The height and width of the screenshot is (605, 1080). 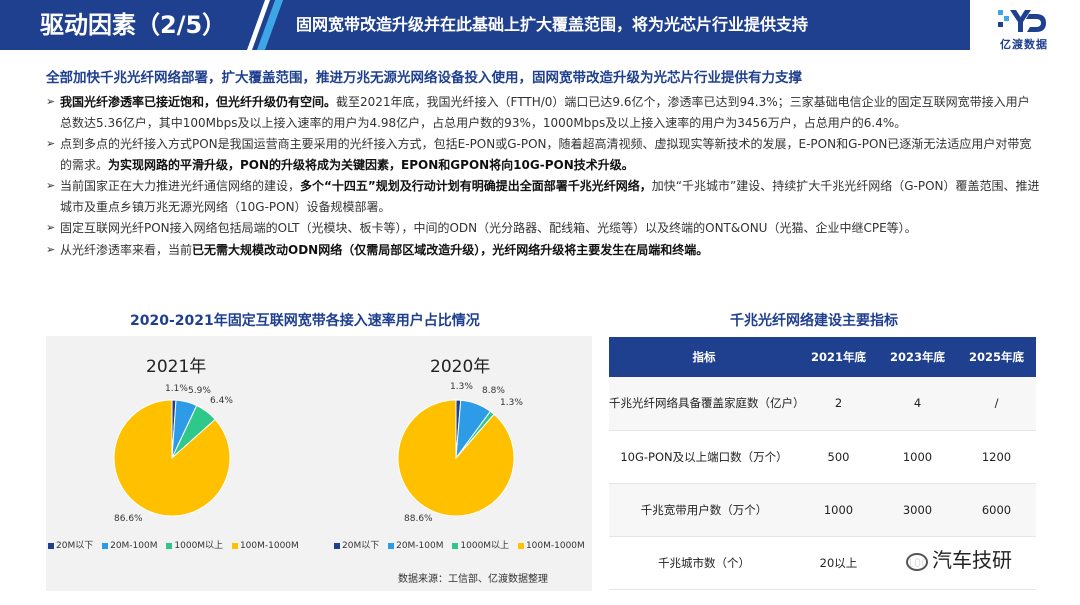 I want to click on pie-legend-2020: 20M以下 20M-100M 1000M以上 100M-1000M, so click(x=456, y=544).